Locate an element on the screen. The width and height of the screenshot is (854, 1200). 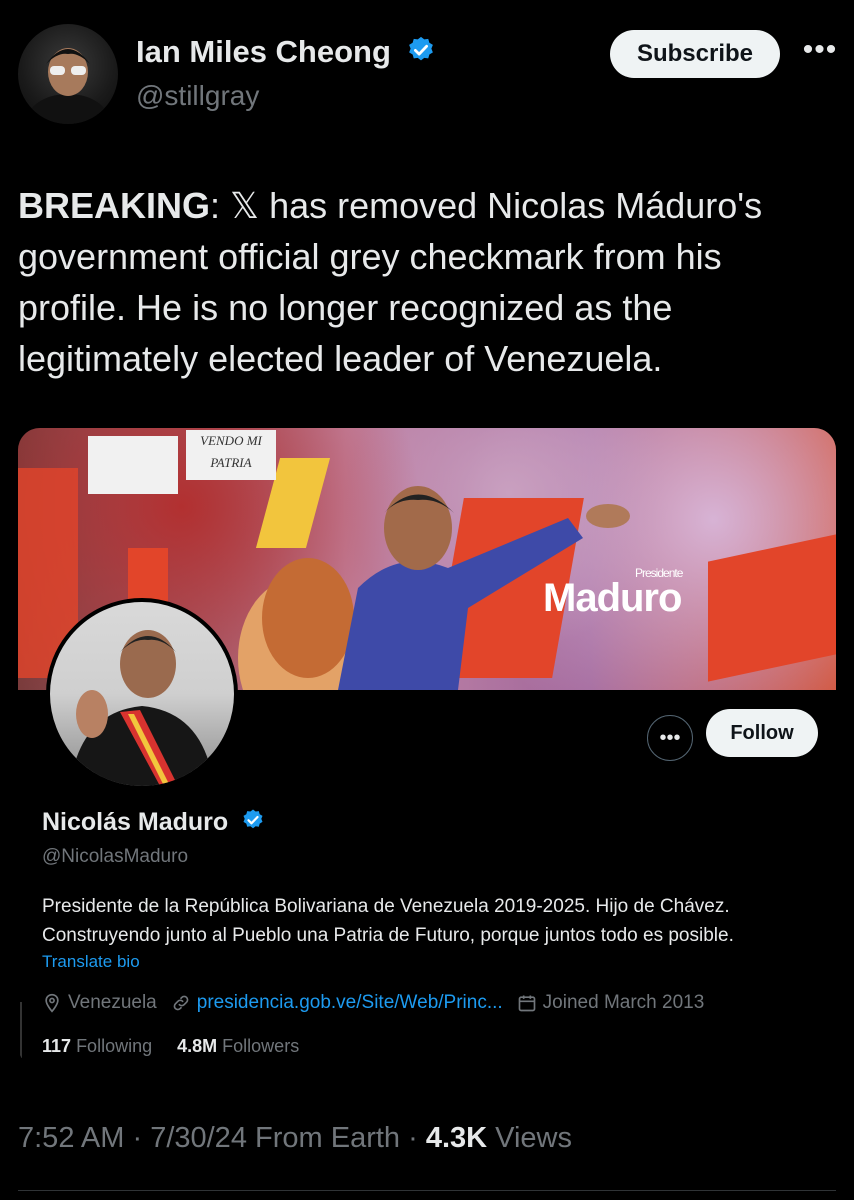
profile-stats: 117 Following 4.8M Followers is located at coordinates (170, 1046).